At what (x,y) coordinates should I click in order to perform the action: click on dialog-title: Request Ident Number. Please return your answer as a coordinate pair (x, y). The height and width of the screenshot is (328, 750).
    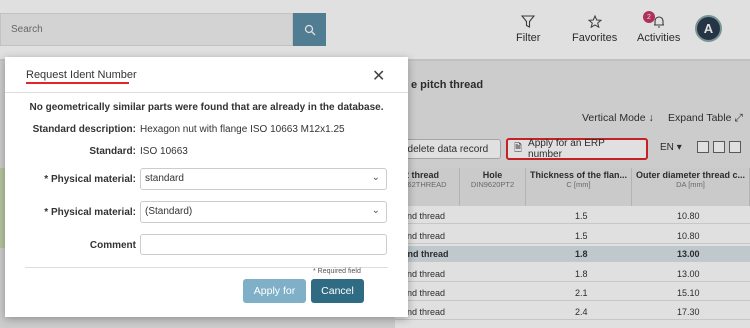
    Looking at the image, I should click on (81, 75).